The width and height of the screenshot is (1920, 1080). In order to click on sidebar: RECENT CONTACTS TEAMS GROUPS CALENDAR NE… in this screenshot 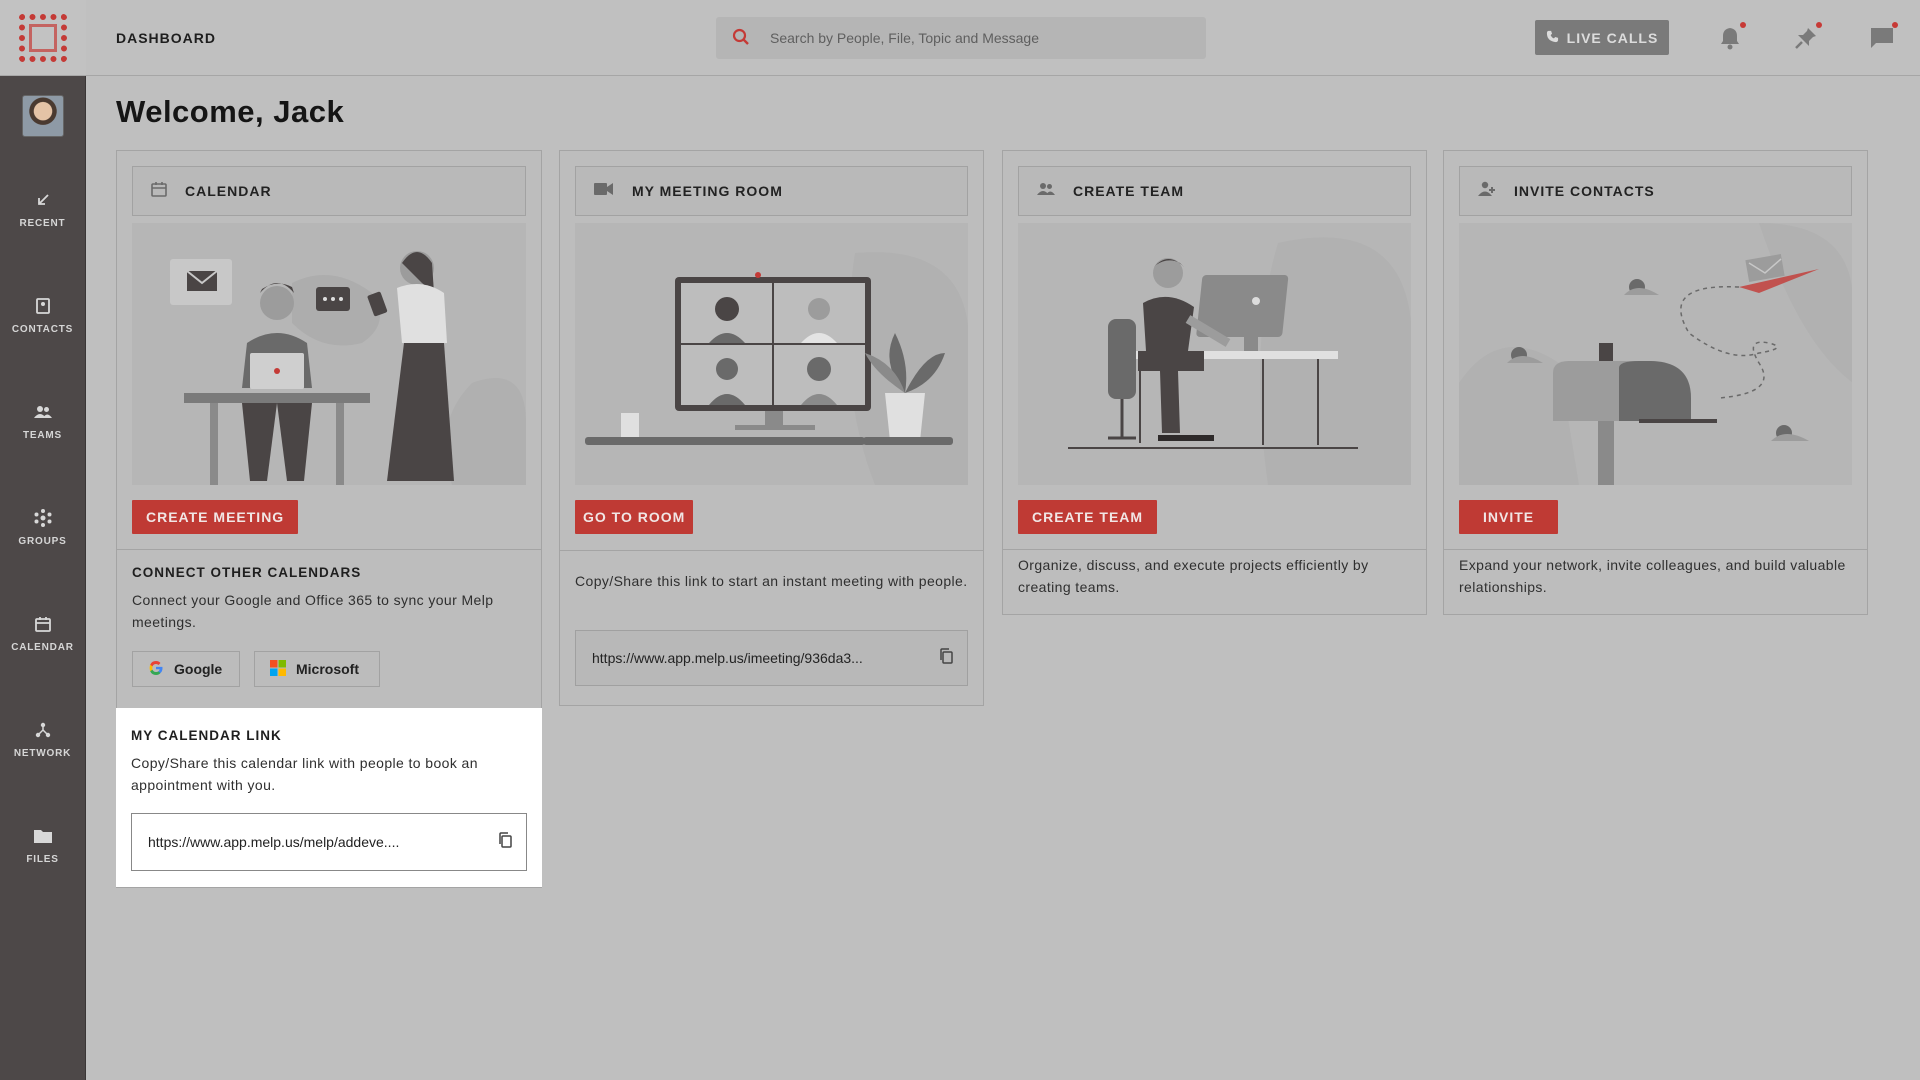, I will do `click(43, 540)`.